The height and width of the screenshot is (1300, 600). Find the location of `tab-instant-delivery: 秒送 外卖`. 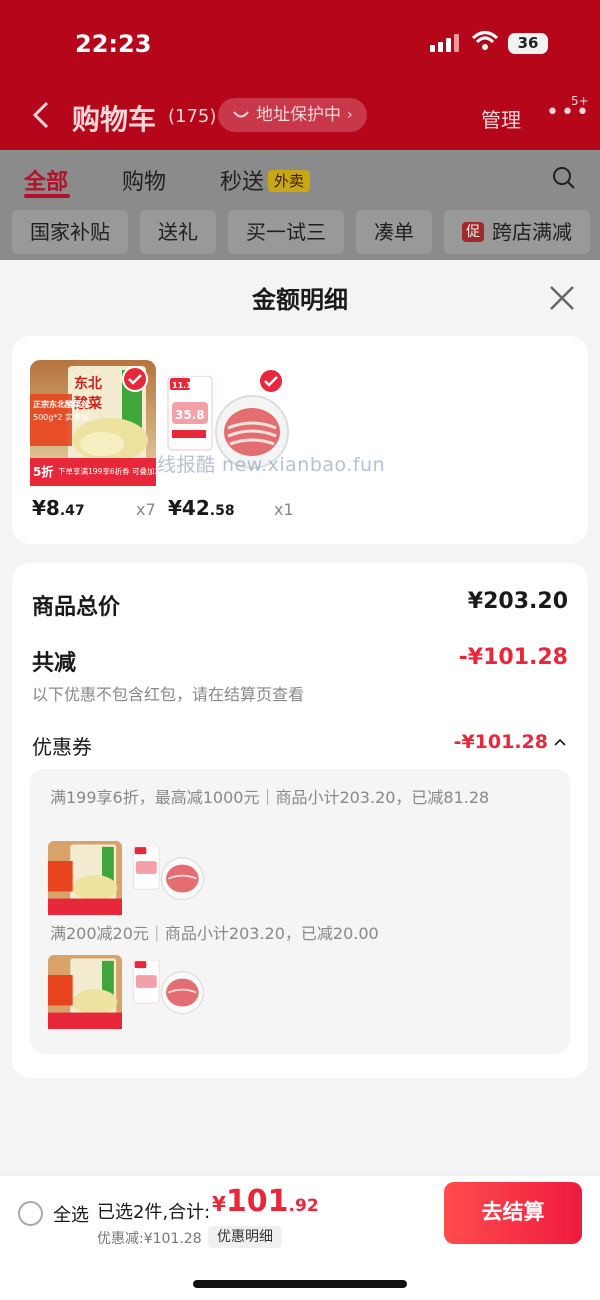

tab-instant-delivery: 秒送 外卖 is located at coordinates (265, 180).